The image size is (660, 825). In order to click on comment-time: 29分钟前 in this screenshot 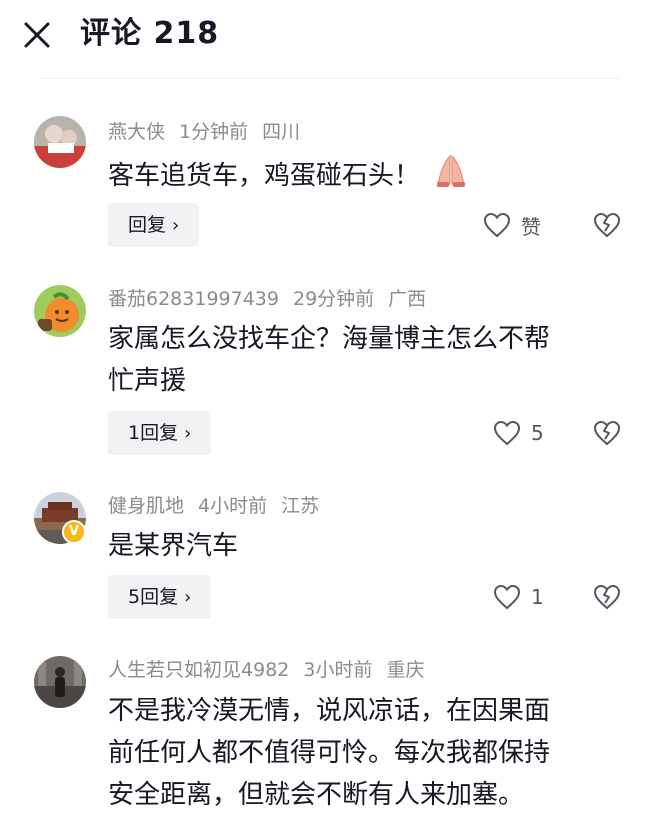, I will do `click(333, 299)`.